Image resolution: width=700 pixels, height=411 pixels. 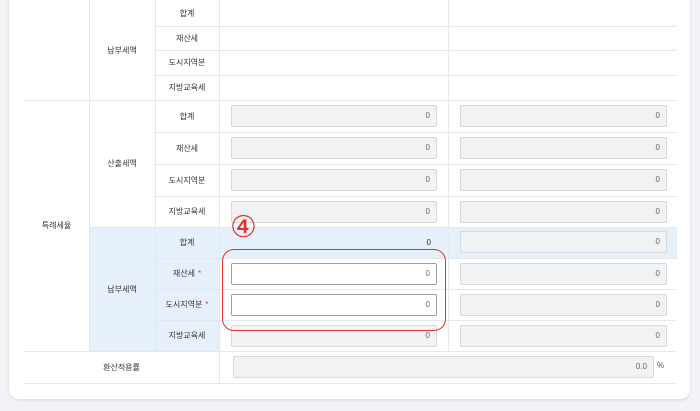 What do you see at coordinates (121, 367) in the screenshot?
I see `conversion-rate-label: 환산적용률` at bounding box center [121, 367].